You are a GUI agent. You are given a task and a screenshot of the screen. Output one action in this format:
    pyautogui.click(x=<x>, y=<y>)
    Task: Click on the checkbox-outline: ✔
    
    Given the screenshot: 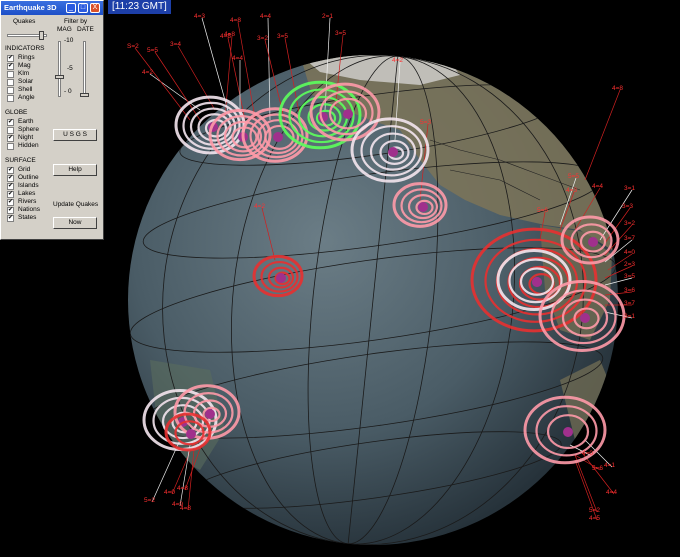 What is the action you would take?
    pyautogui.click(x=10, y=178)
    